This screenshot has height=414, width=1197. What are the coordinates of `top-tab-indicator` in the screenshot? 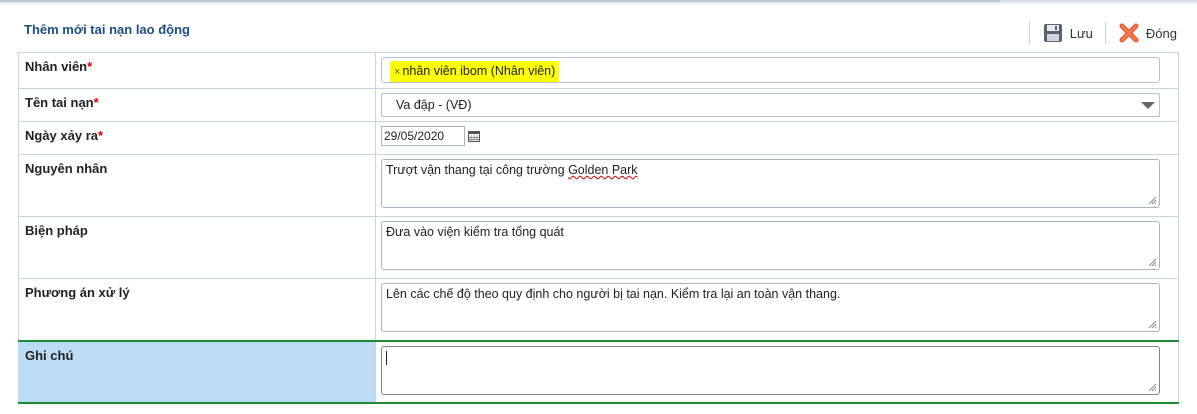 It's located at (500, 1).